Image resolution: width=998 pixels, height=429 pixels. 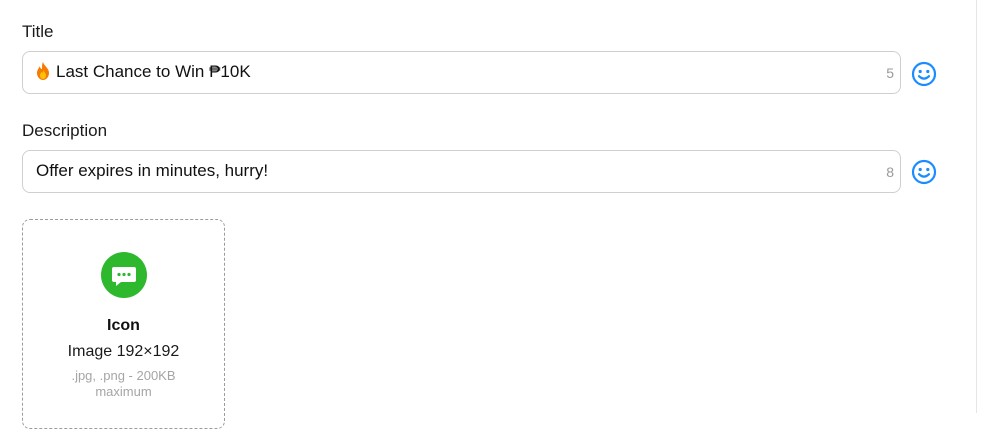 I want to click on description-char-count: 8, so click(x=890, y=172).